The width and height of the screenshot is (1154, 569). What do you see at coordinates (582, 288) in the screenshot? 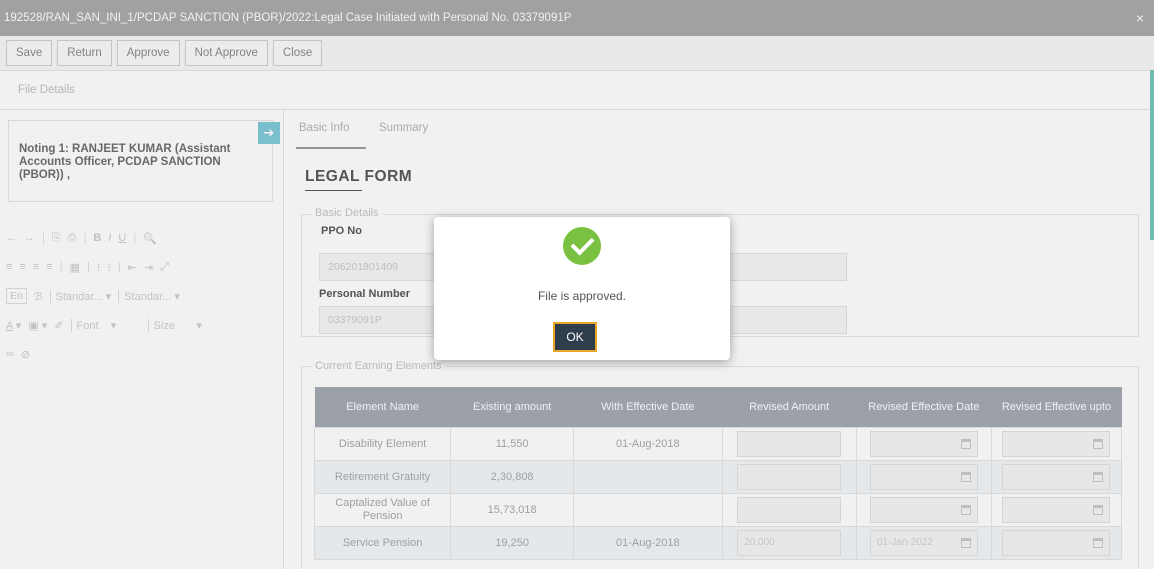
I see `approval-dialog: File is approved. OK` at bounding box center [582, 288].